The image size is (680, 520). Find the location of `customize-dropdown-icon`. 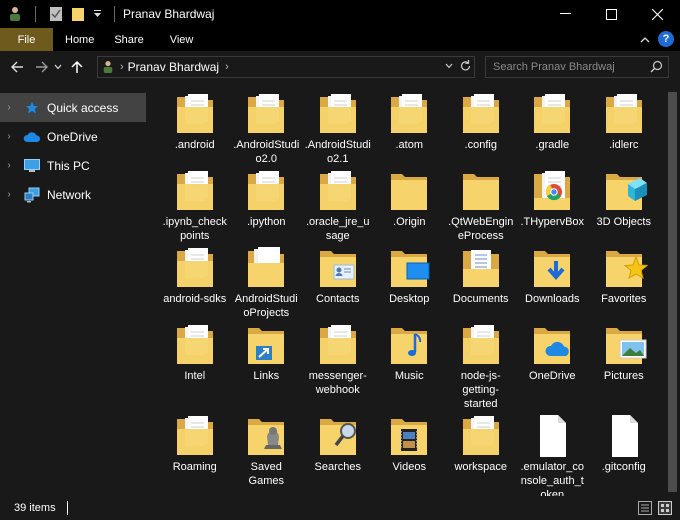

customize-dropdown-icon is located at coordinates (97, 14).